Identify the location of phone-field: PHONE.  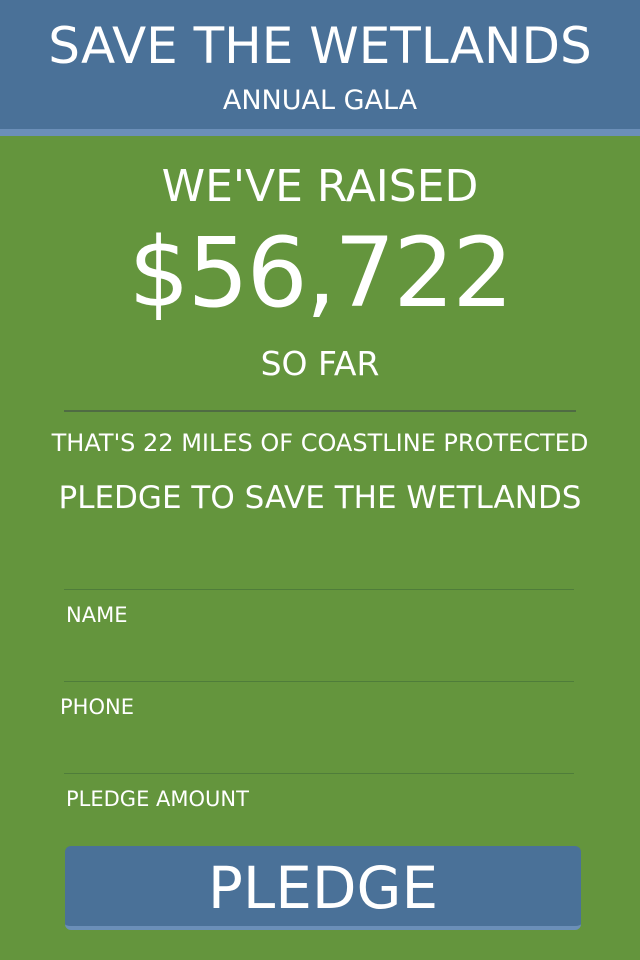
(315, 707).